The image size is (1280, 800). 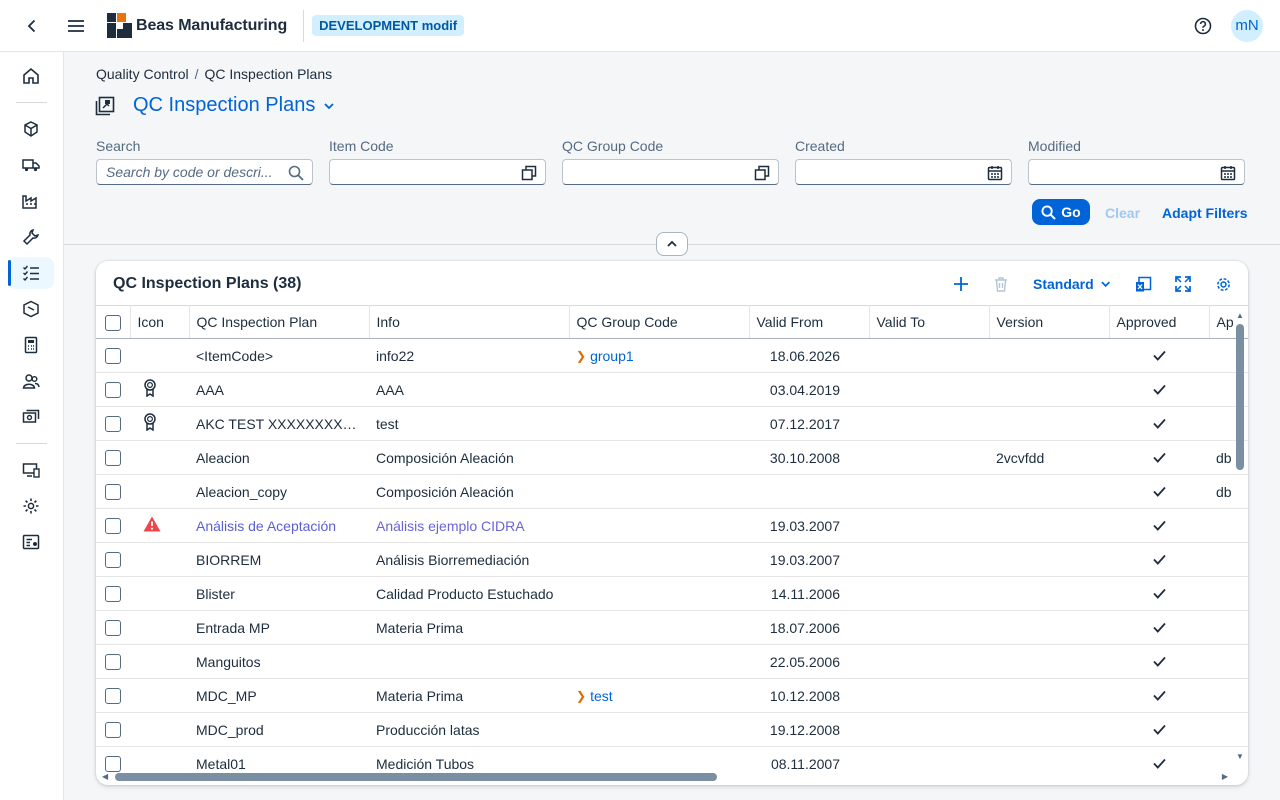 What do you see at coordinates (657, 172) in the screenshot?
I see `qc-group-code-input` at bounding box center [657, 172].